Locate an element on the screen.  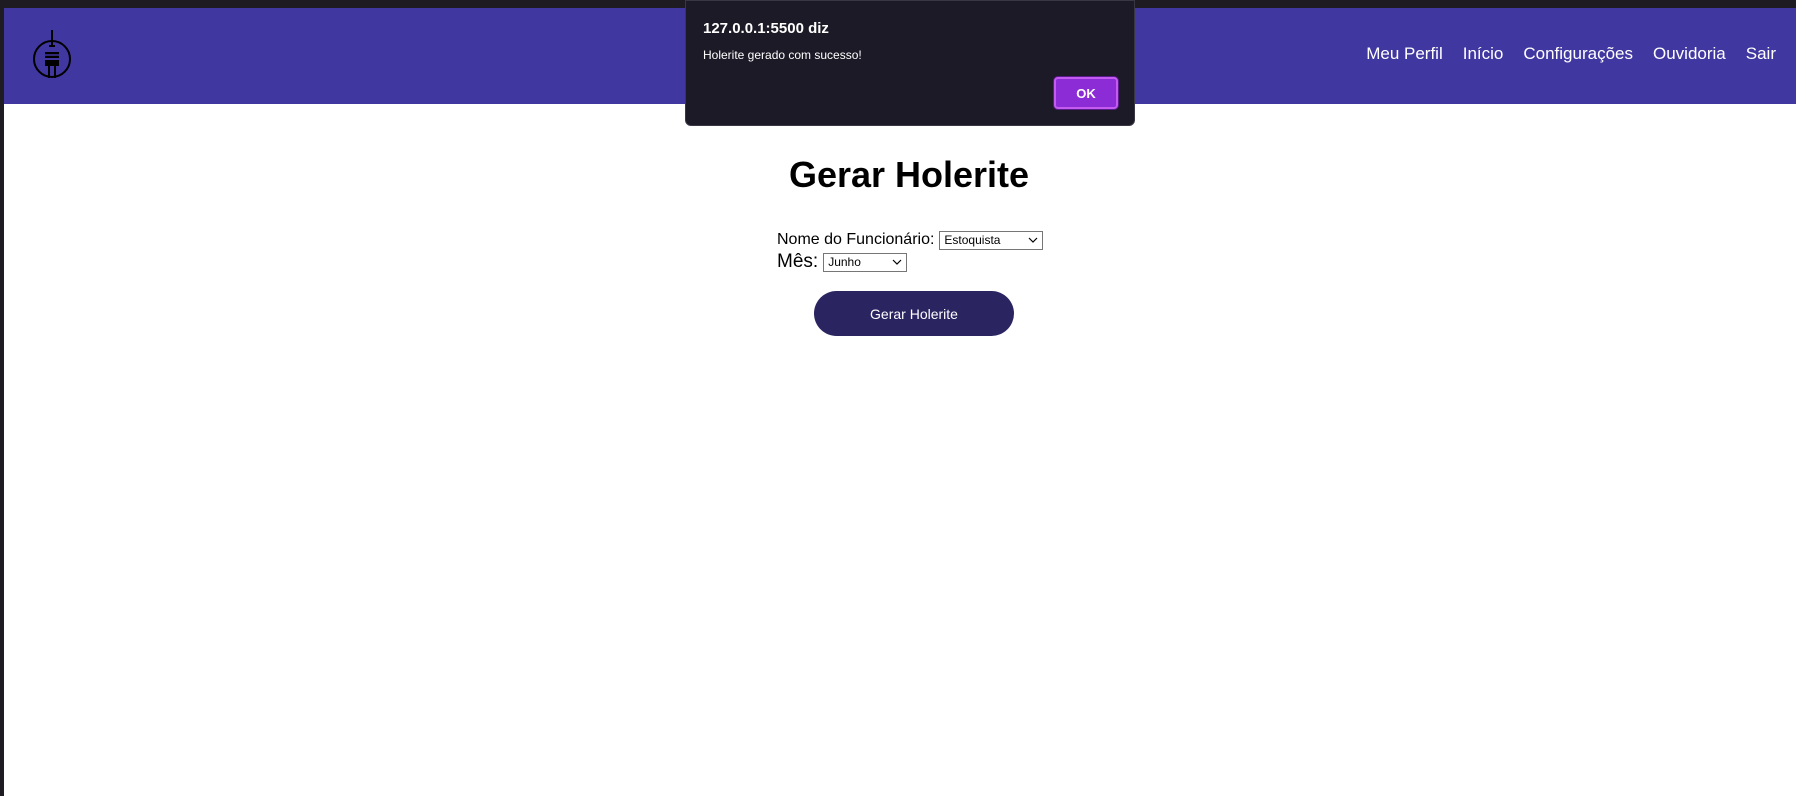
employee-row: Nome do Funcionário: Estoquista is located at coordinates (910, 240).